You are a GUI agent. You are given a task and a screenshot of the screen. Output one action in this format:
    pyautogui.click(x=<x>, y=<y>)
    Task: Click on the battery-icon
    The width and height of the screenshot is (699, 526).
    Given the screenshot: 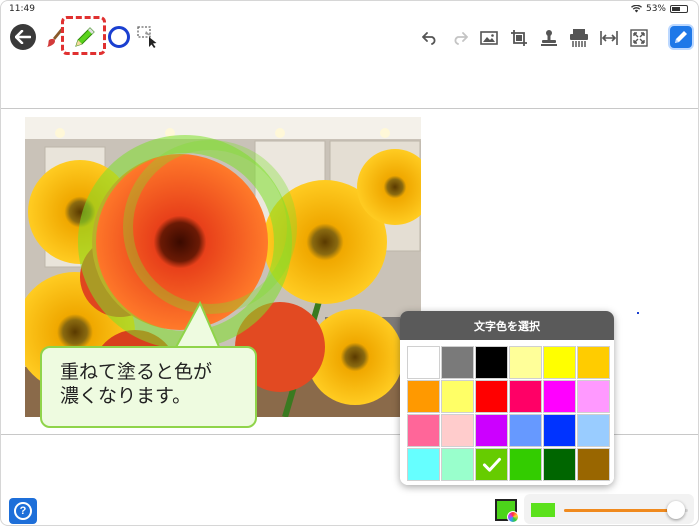 What is the action you would take?
    pyautogui.click(x=679, y=9)
    